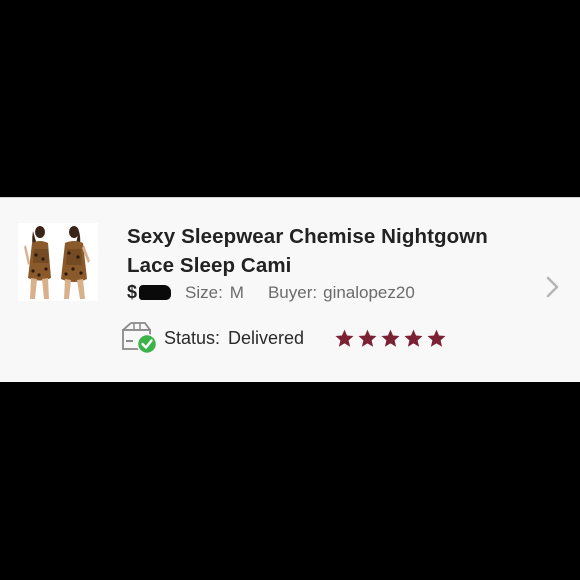  Describe the element at coordinates (192, 337) in the screenshot. I see `status-label: Status:` at that location.